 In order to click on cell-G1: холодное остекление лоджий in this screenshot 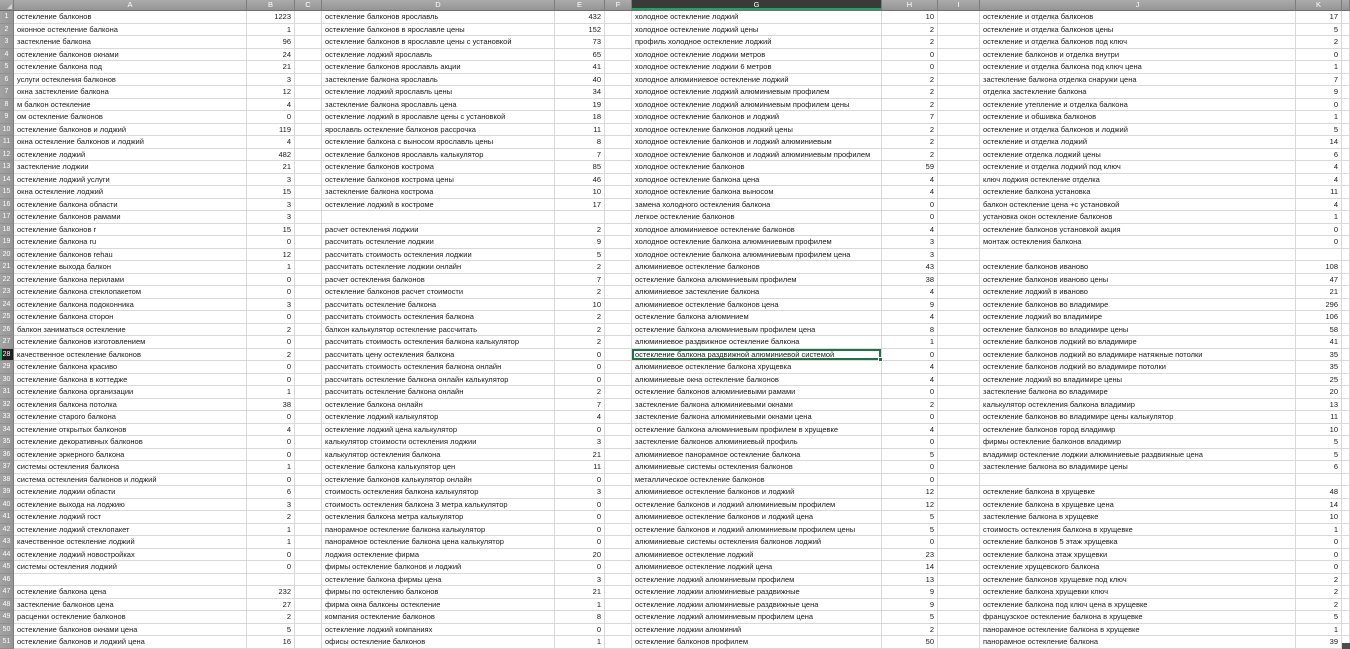, I will do `click(757, 17)`.